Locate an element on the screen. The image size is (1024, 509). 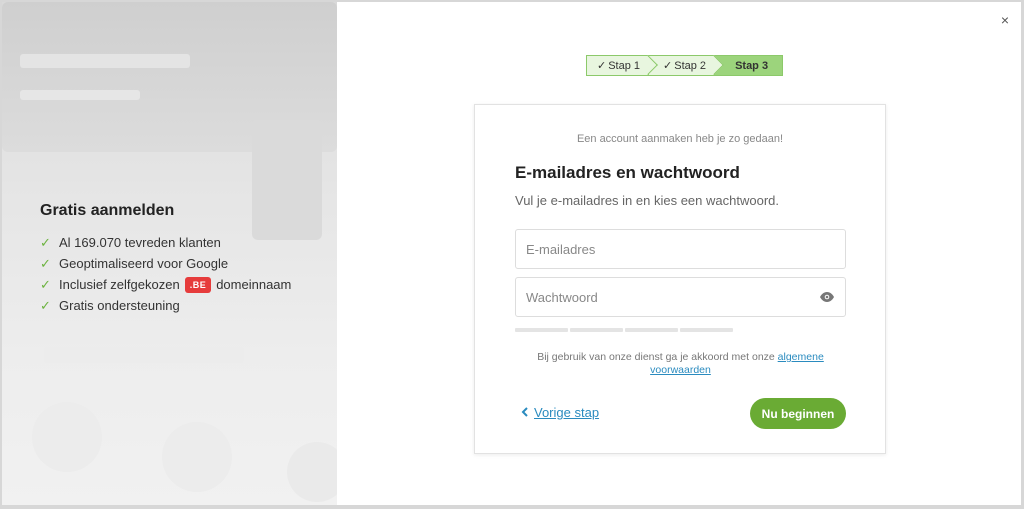
close-icon: × is located at coordinates (1005, 20).